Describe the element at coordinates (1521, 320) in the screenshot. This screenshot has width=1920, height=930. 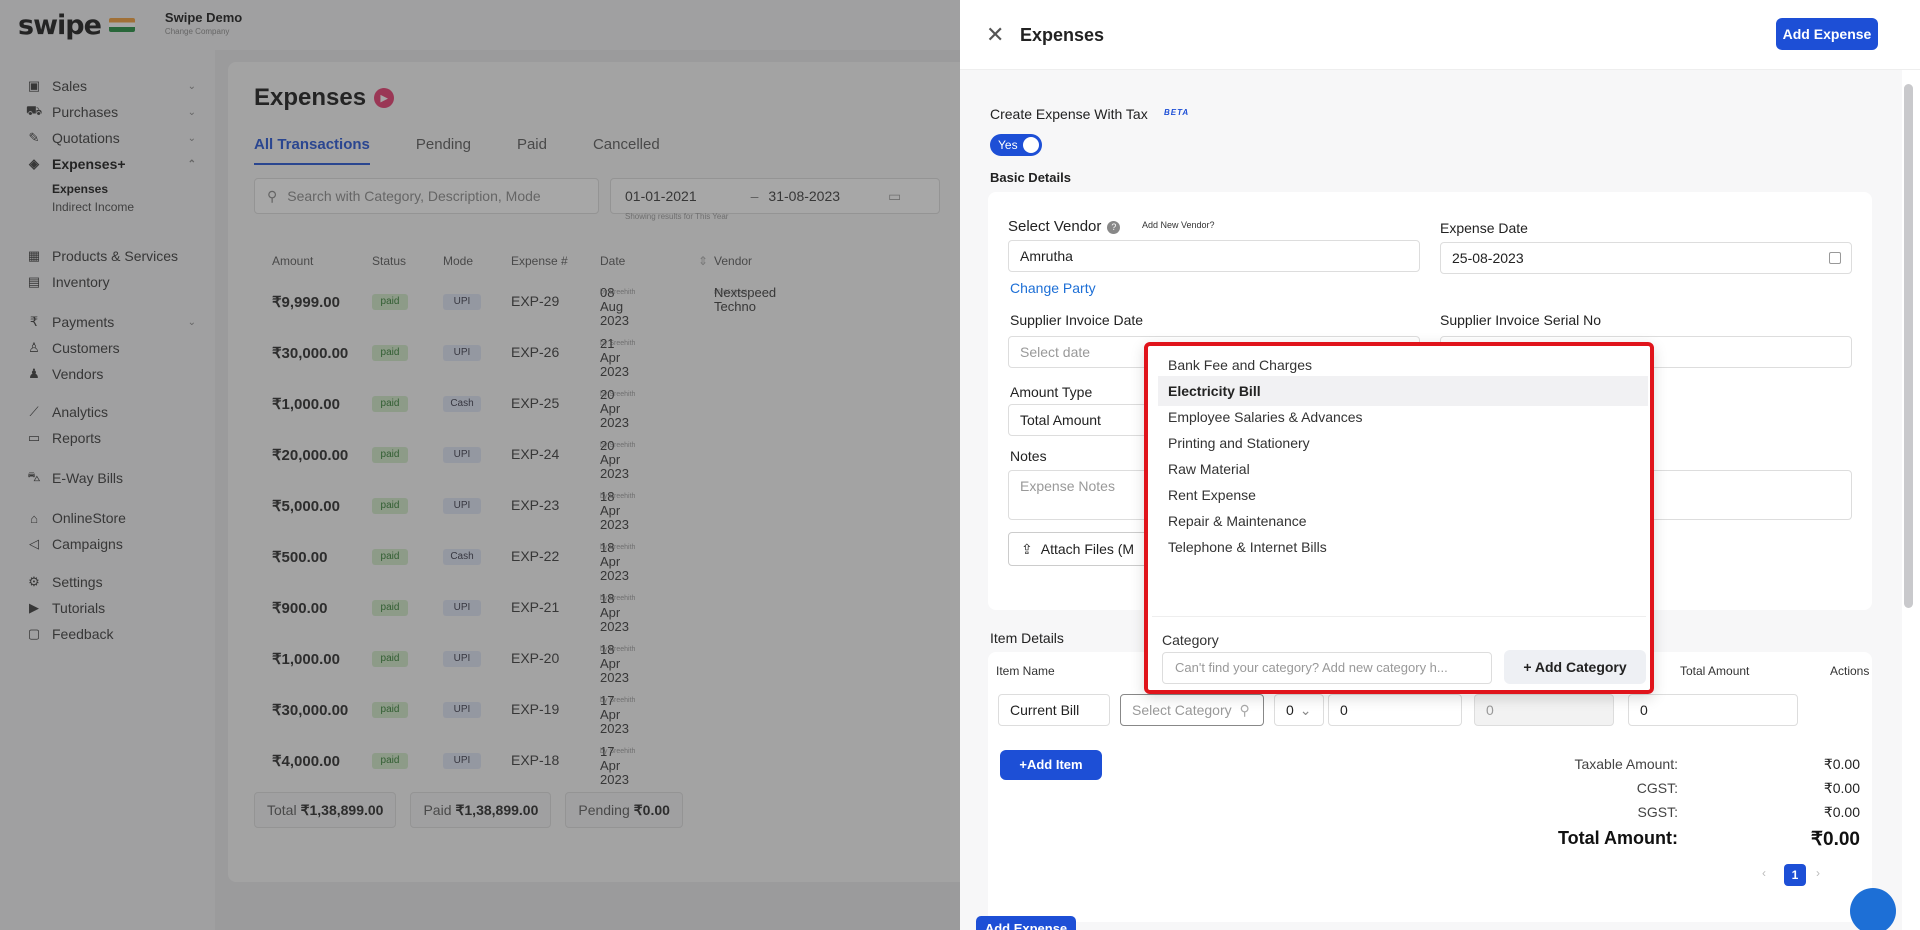
I see `supplier-serial-label: Supplier Invoice Serial No` at that location.